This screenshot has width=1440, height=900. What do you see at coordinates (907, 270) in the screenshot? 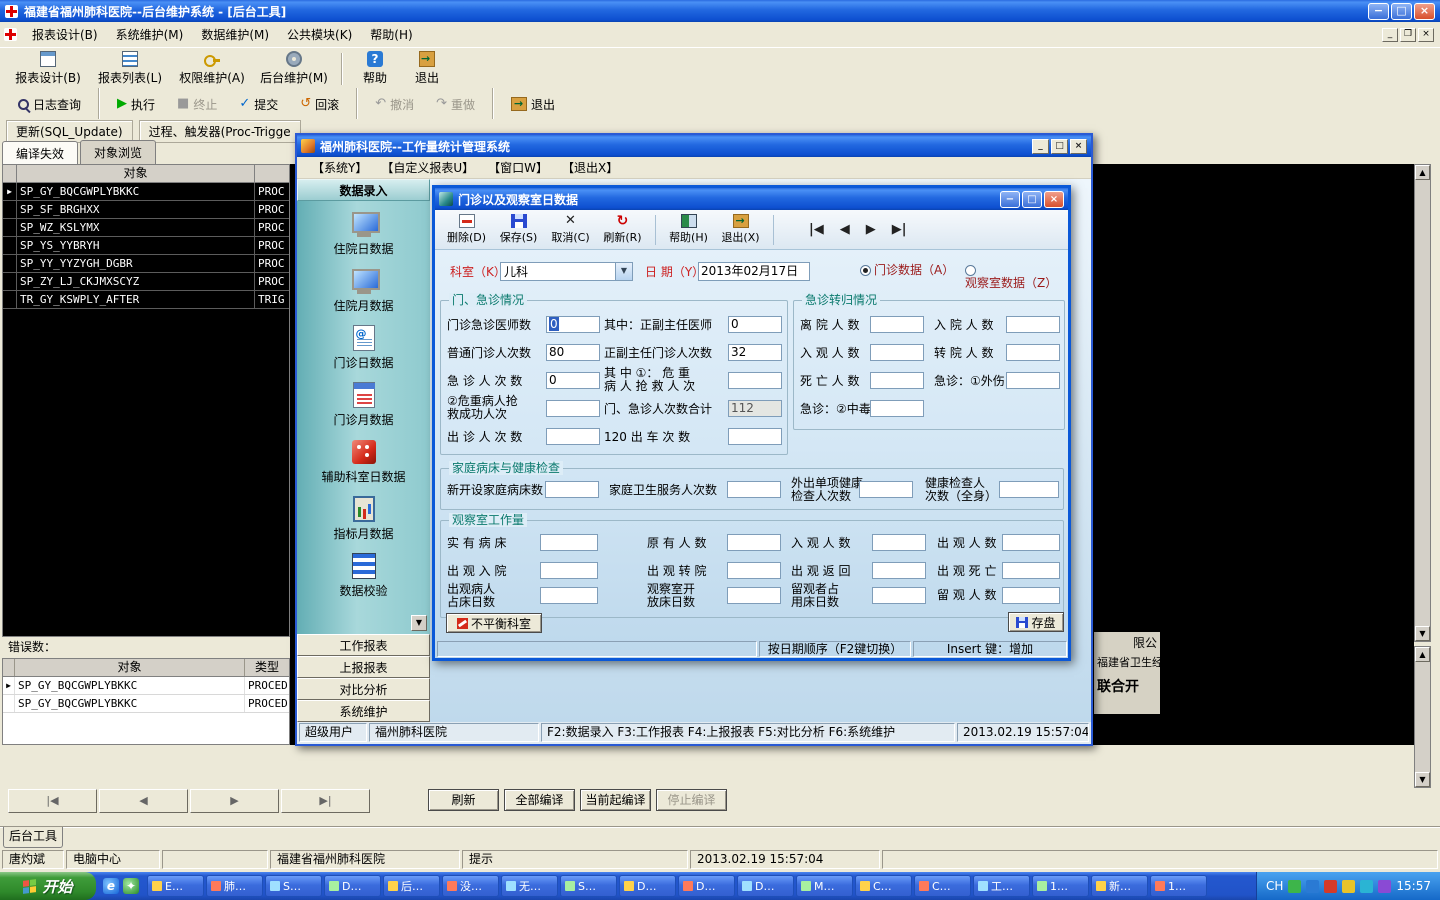
I see `radio-outpatient: 门诊数据（A）` at bounding box center [907, 270].